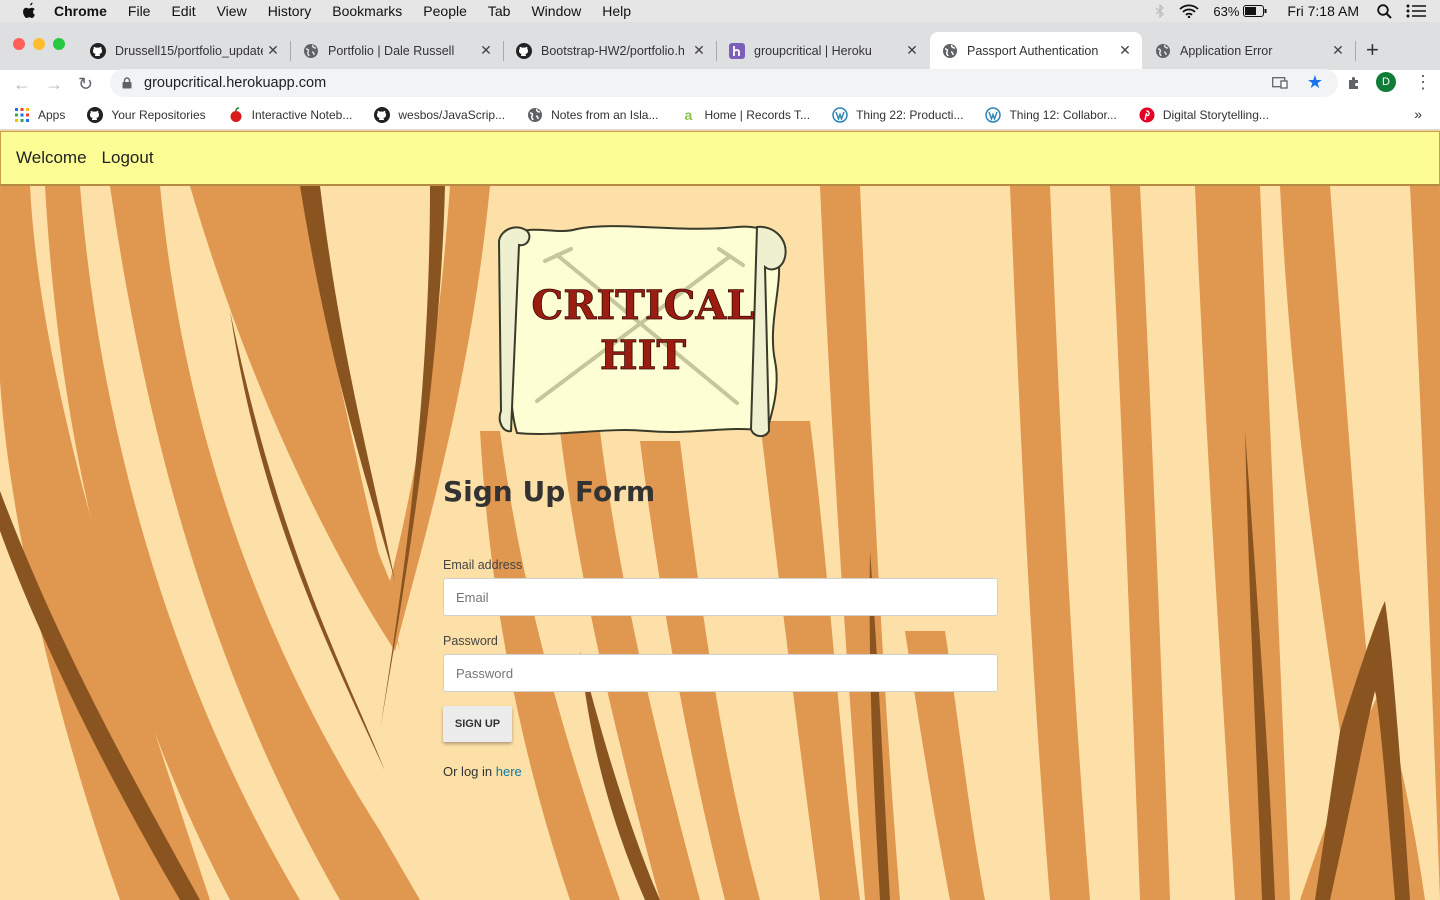 Image resolution: width=1440 pixels, height=900 pixels. What do you see at coordinates (721, 771) in the screenshot?
I see `login-prompt: Or log in here` at bounding box center [721, 771].